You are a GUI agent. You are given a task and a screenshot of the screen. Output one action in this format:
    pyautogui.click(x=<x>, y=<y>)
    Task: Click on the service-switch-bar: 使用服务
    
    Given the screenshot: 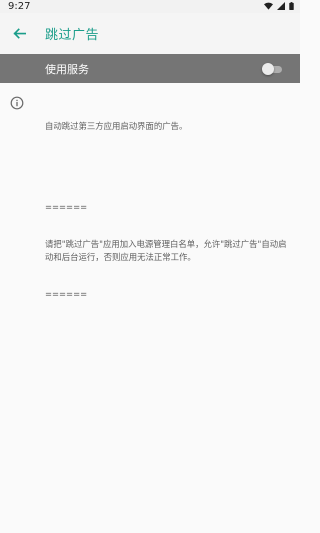 What is the action you would take?
    pyautogui.click(x=150, y=68)
    